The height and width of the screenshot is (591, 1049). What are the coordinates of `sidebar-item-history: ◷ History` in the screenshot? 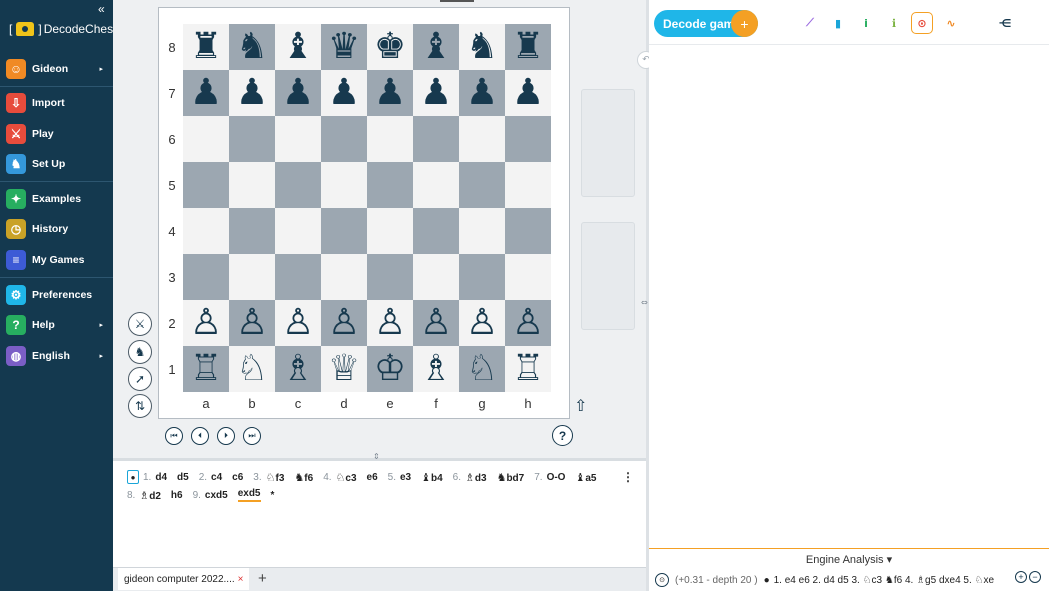 It's located at (56, 229).